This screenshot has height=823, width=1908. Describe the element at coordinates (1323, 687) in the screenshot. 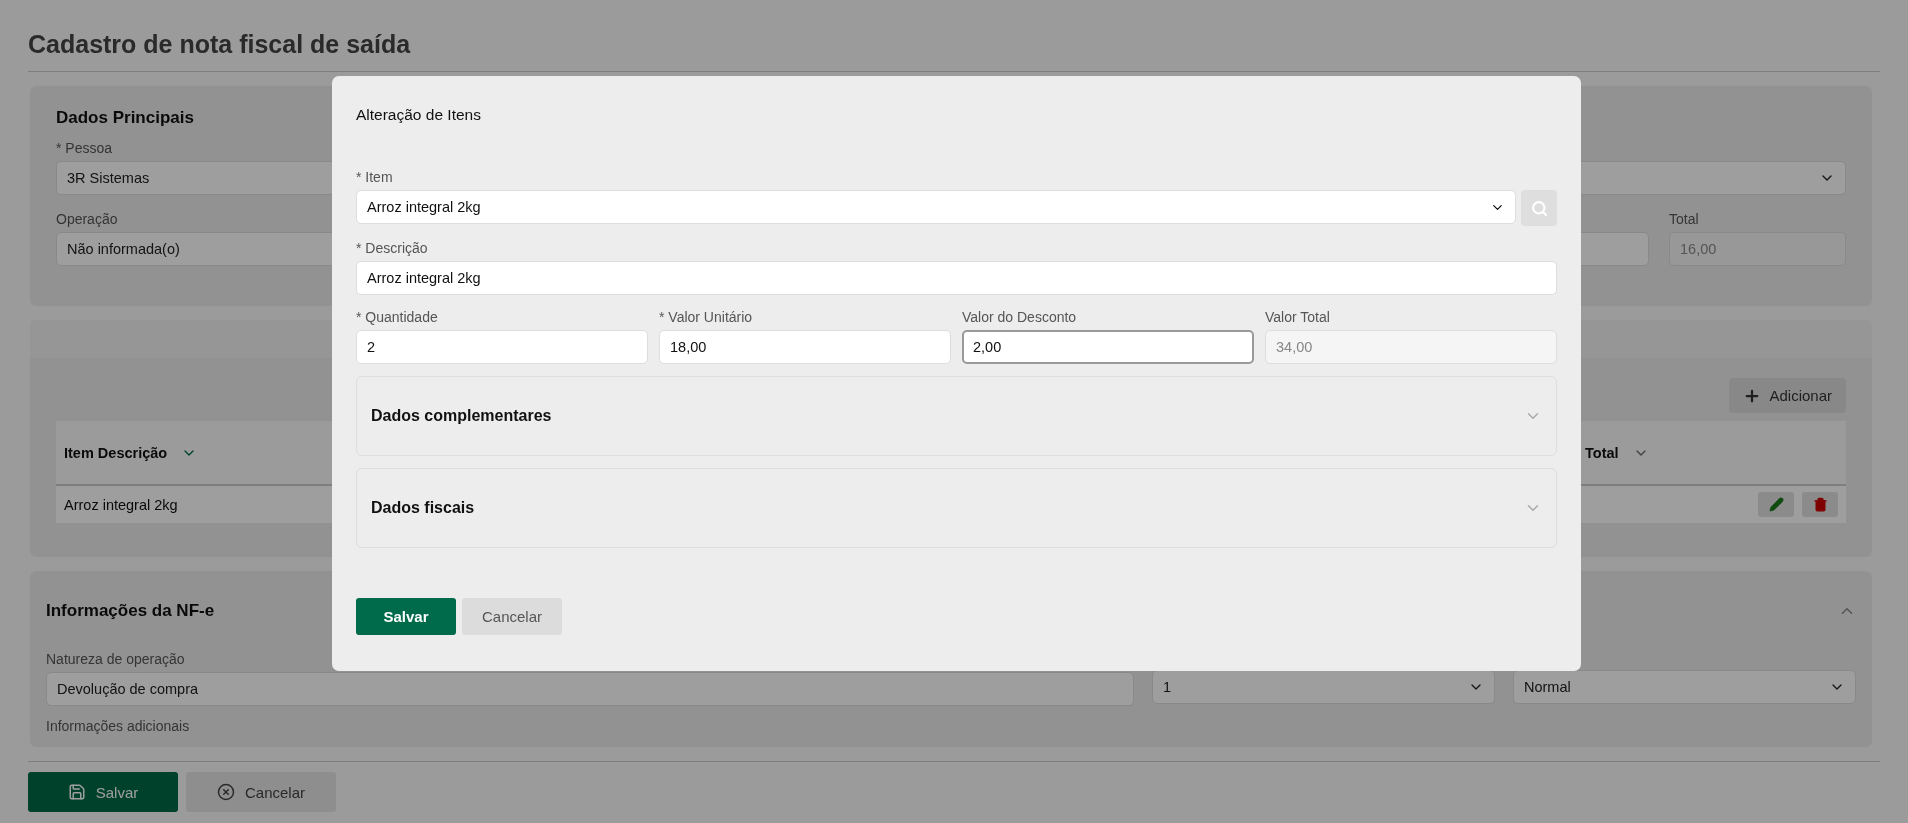

I see `select-field: 1` at that location.